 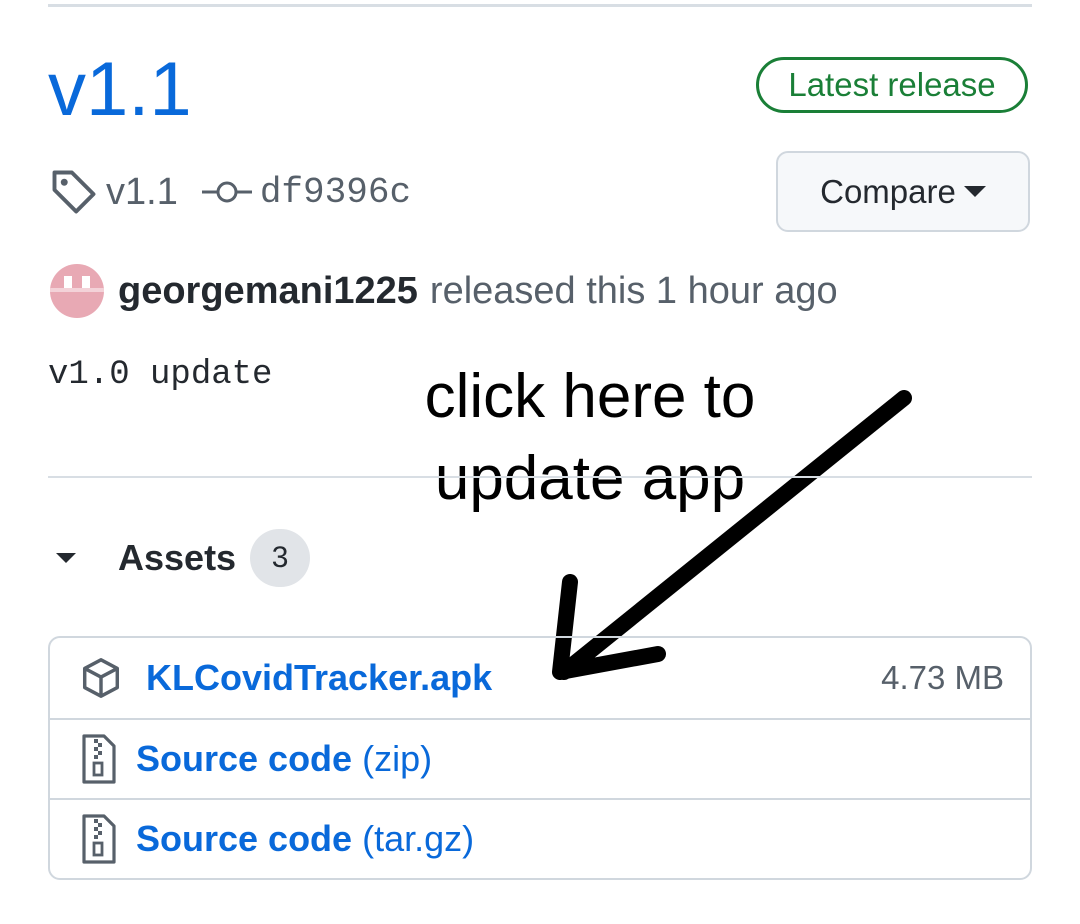 I want to click on asset-row: KLCovidTracker.apk 4.73 MB, so click(x=540, y=678).